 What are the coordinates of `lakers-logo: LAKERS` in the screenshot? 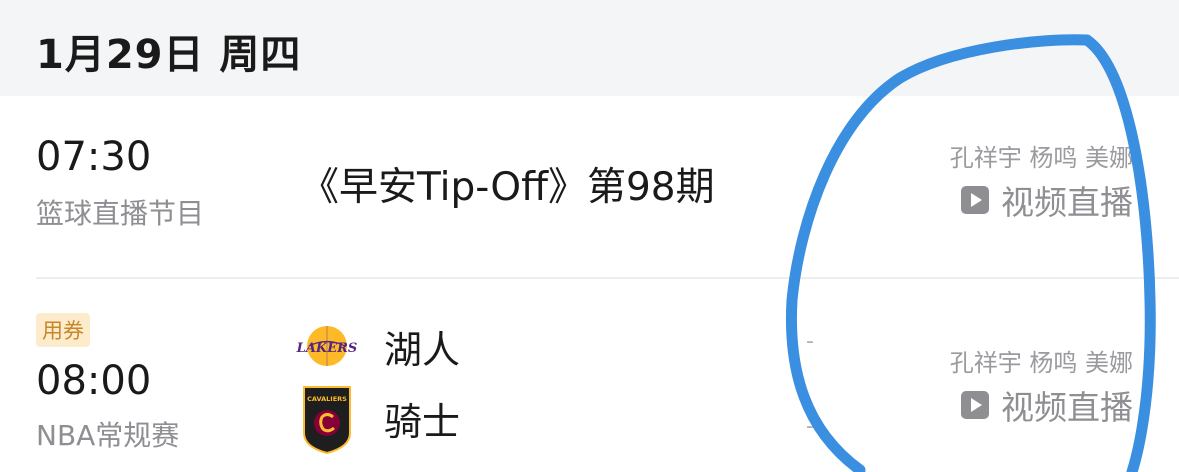 It's located at (327, 346).